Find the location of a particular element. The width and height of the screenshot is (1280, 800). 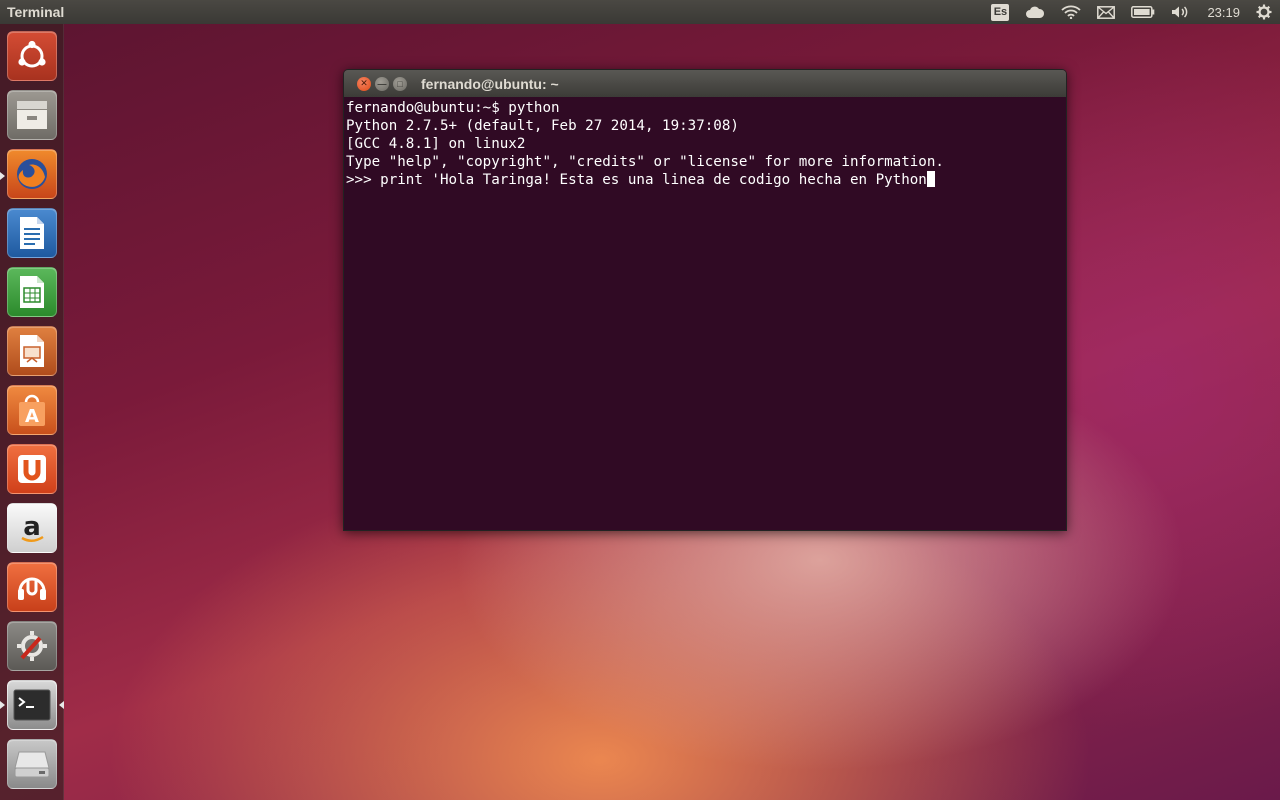

launcher-item-libreoffice-writer is located at coordinates (32, 233).